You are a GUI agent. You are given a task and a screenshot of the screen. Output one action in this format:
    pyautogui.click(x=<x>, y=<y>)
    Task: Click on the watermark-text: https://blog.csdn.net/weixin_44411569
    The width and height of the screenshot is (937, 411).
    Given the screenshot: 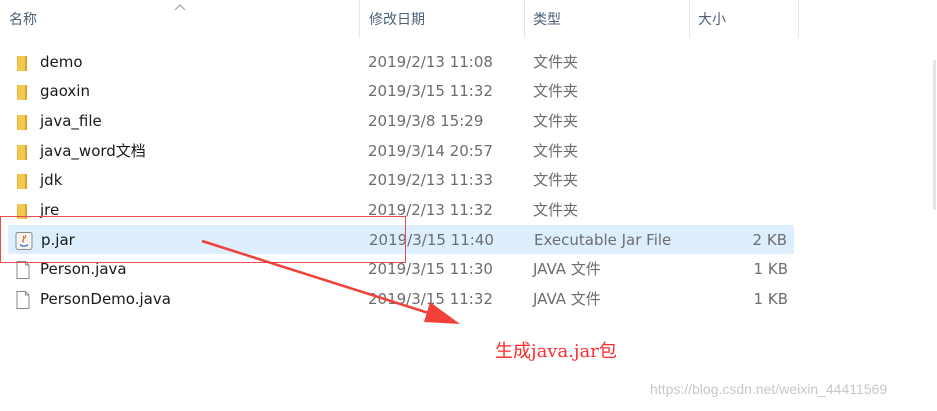 What is the action you would take?
    pyautogui.click(x=769, y=389)
    